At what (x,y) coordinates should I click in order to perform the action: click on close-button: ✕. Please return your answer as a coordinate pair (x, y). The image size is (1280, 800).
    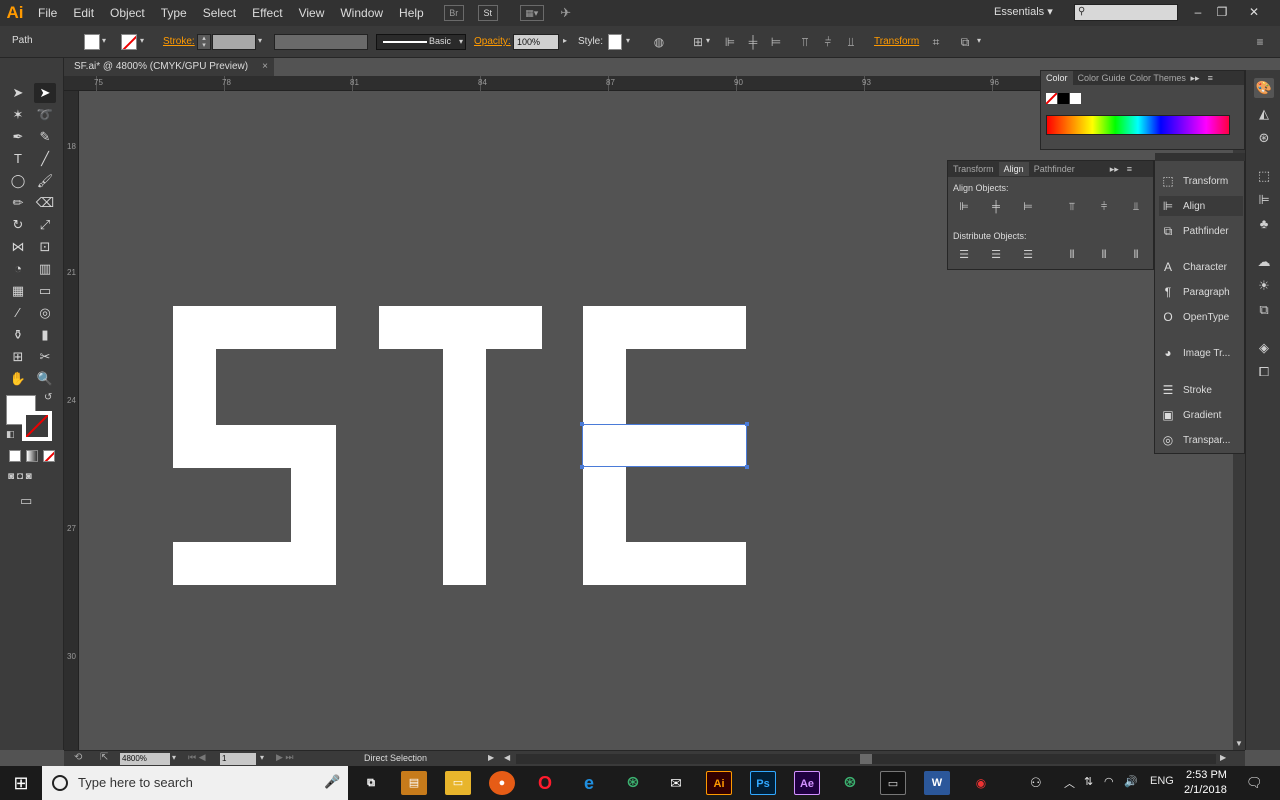
    Looking at the image, I should click on (1254, 12).